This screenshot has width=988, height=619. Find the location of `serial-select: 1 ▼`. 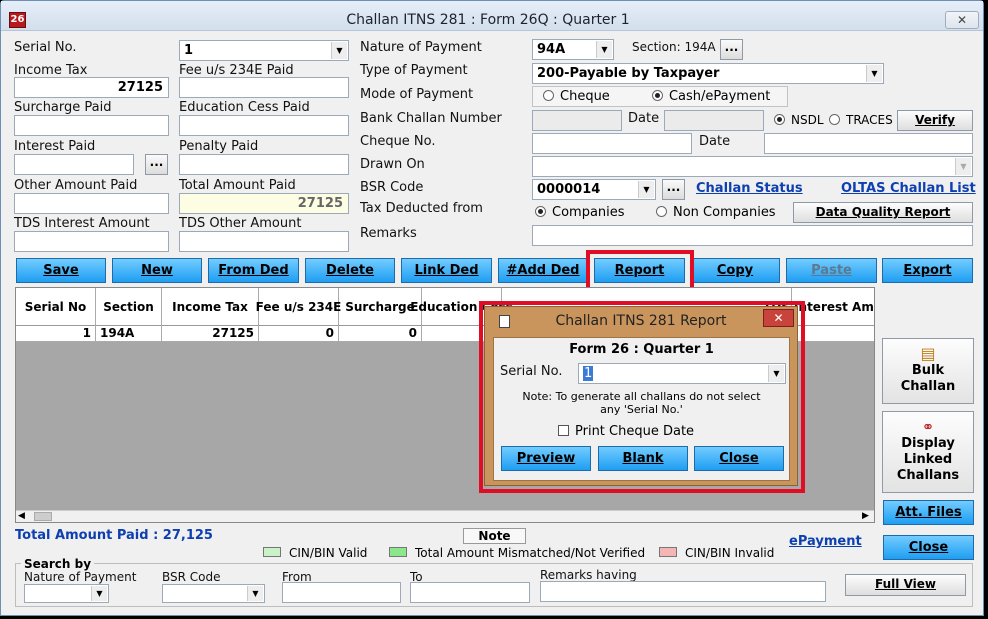

serial-select: 1 ▼ is located at coordinates (264, 50).